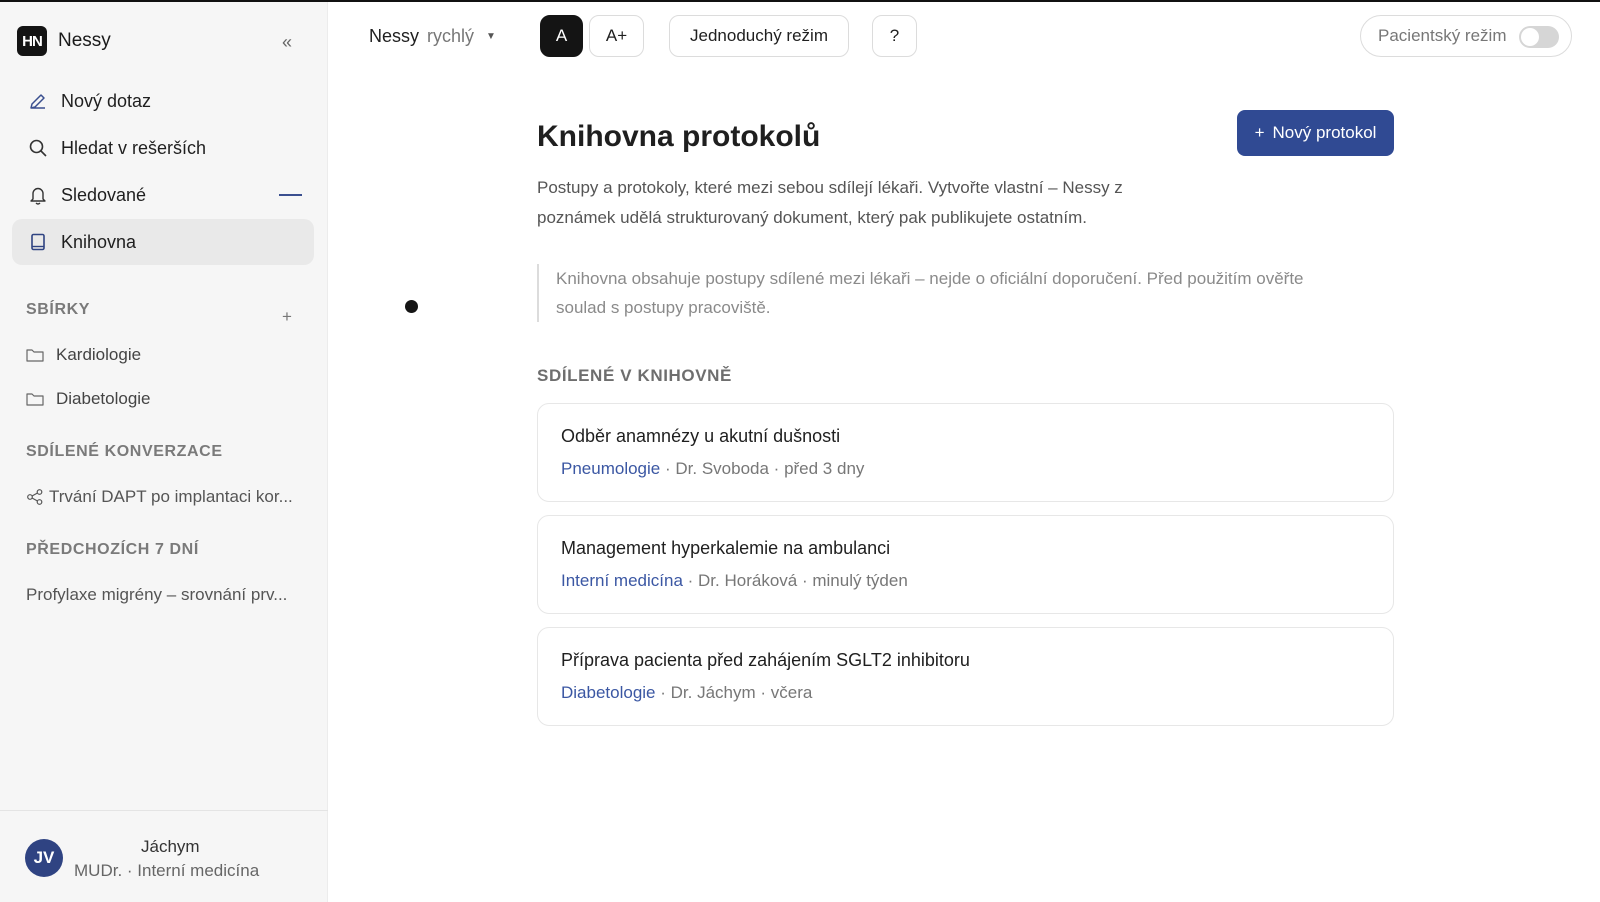 The image size is (1600, 902). I want to click on protocol-meta: Pneumologie · Dr. Svoboda · před 3 dny, so click(712, 469).